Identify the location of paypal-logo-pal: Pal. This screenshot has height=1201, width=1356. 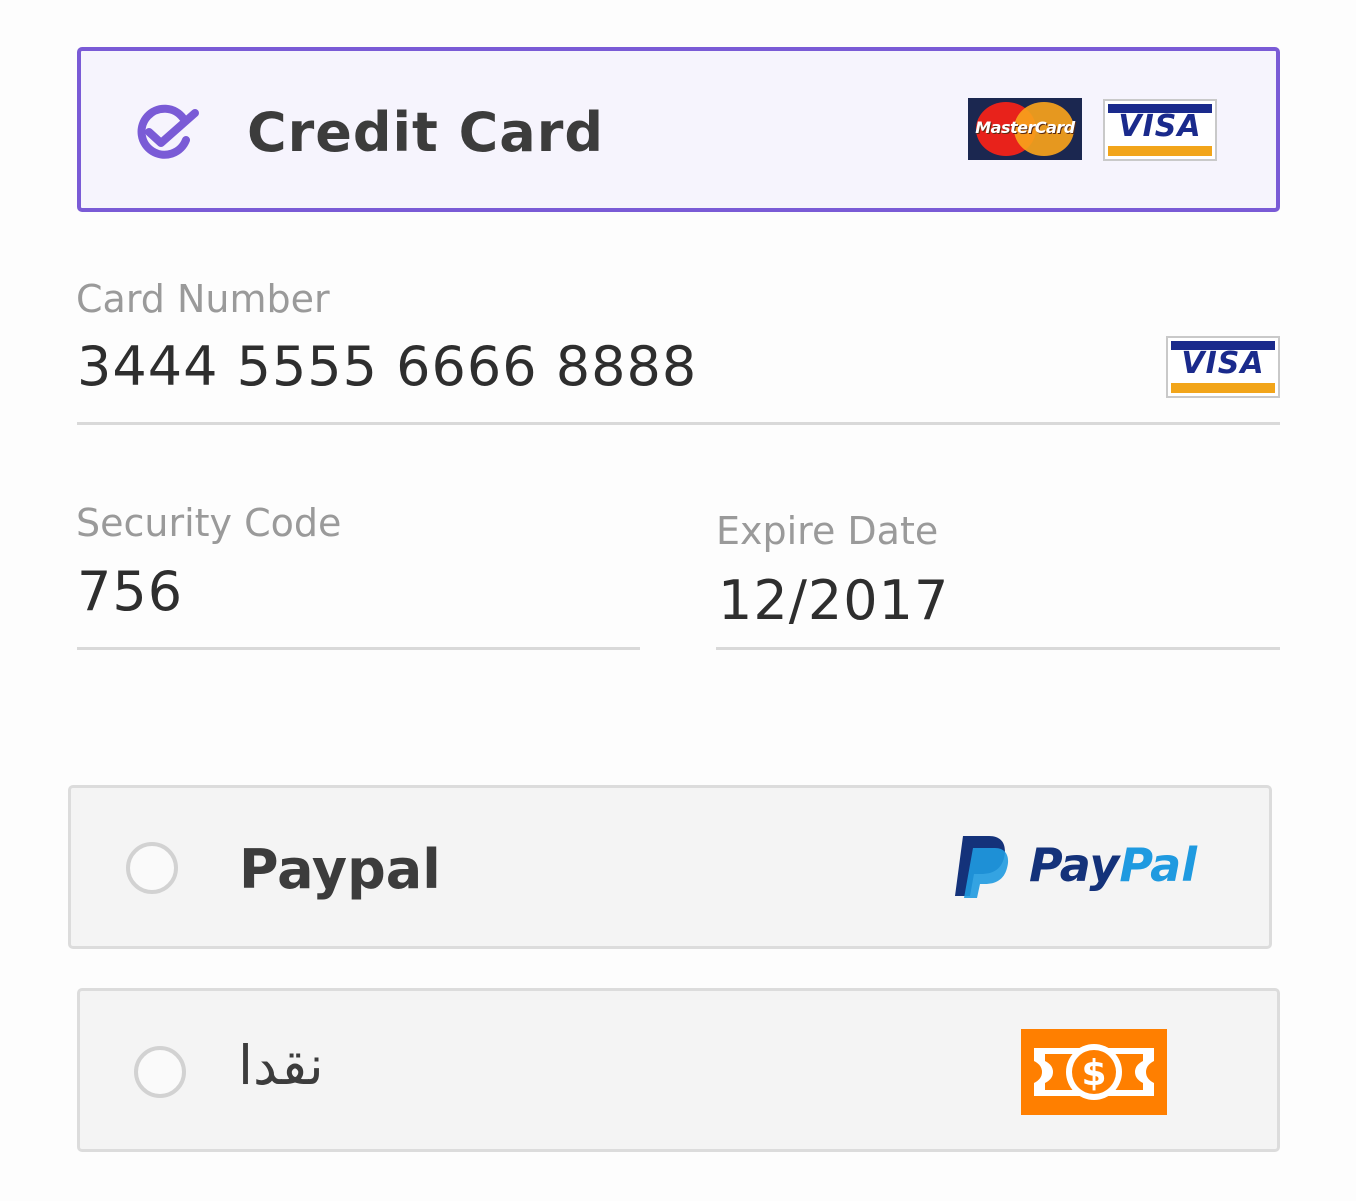
(1158, 865).